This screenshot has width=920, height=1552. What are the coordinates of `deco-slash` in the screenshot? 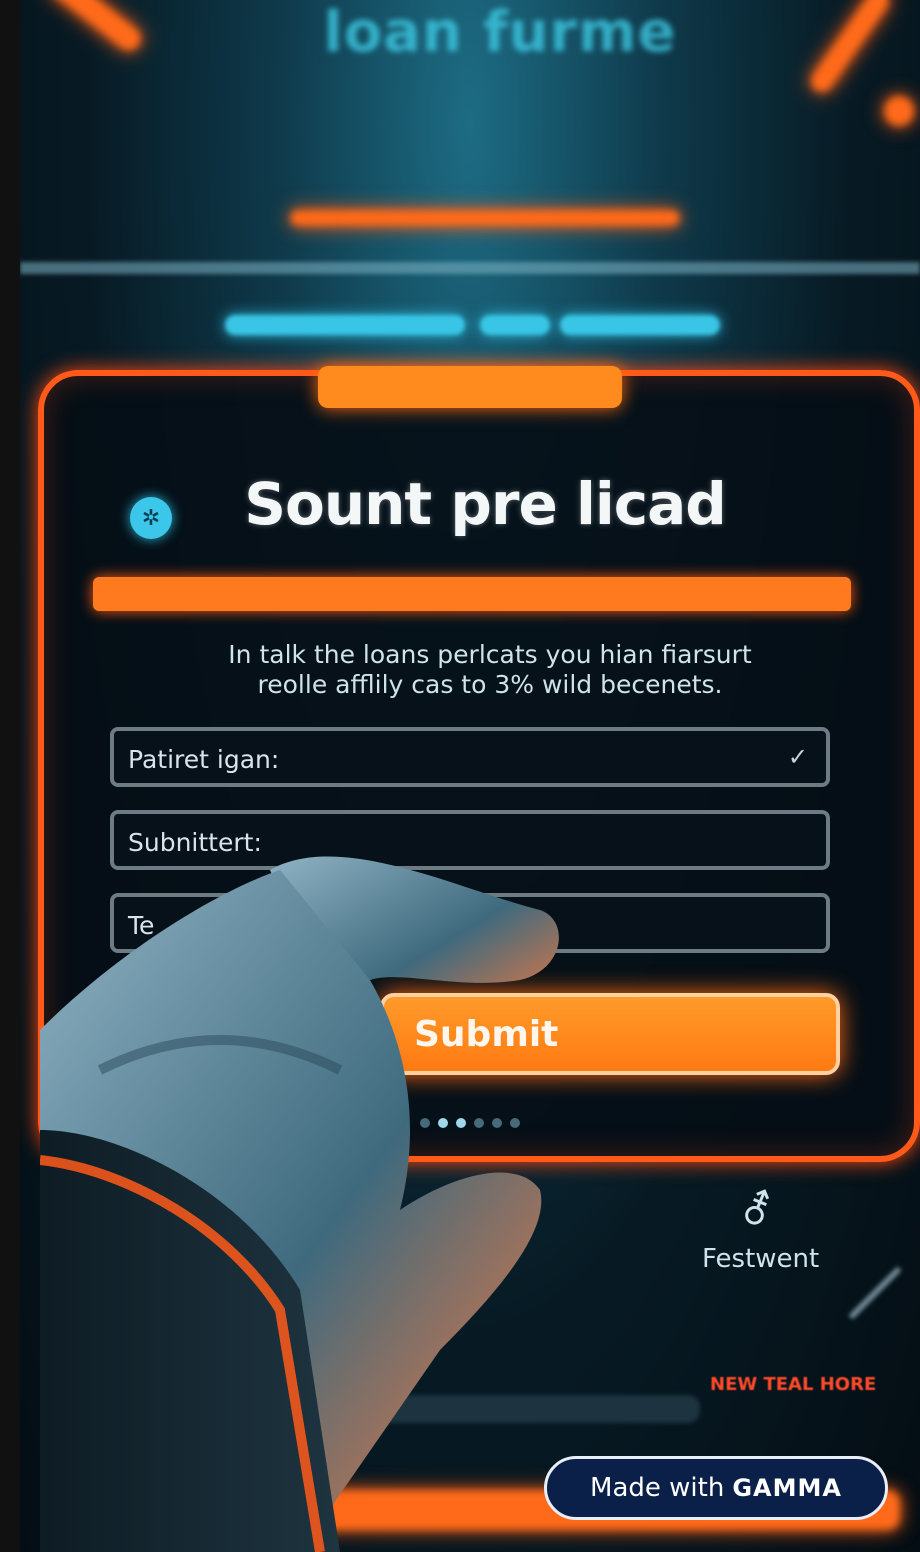 It's located at (875, 1293).